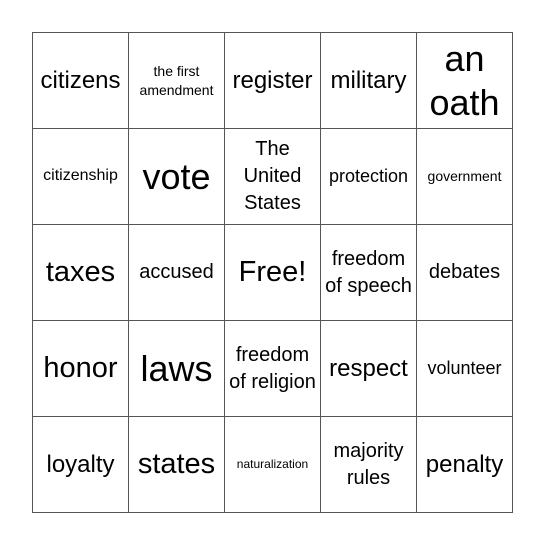 The image size is (544, 544). I want to click on bingo-cell: majority rules, so click(369, 465).